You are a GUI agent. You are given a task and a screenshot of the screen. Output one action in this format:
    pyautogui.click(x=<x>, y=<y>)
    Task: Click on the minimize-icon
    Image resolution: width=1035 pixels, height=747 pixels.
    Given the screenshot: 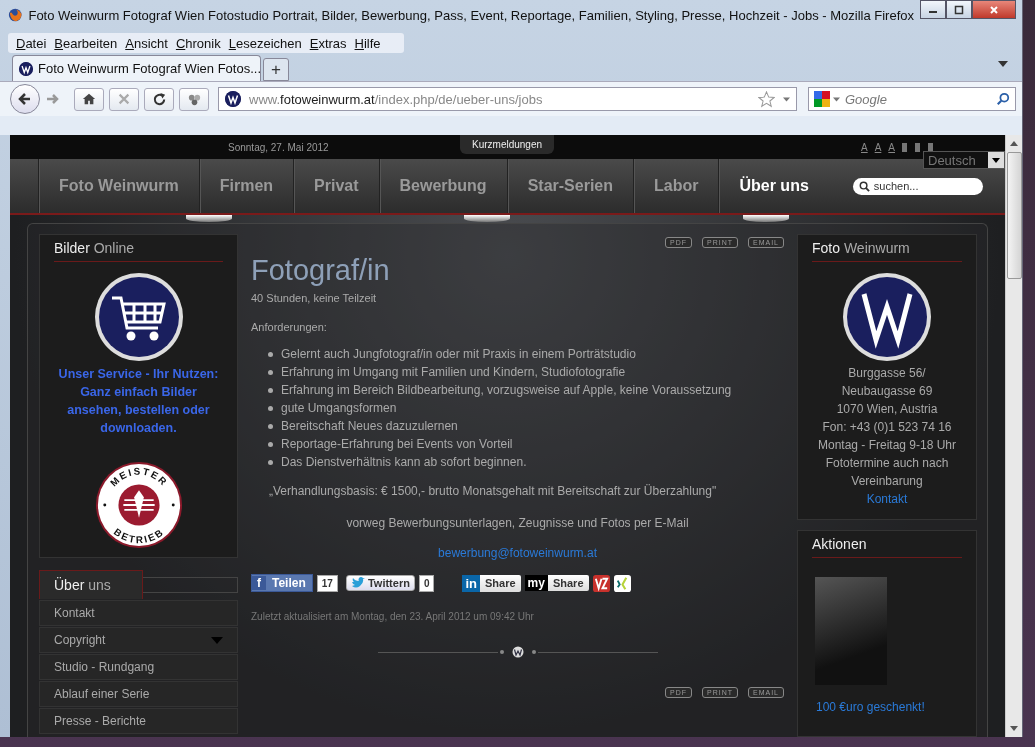 What is the action you would take?
    pyautogui.click(x=933, y=12)
    